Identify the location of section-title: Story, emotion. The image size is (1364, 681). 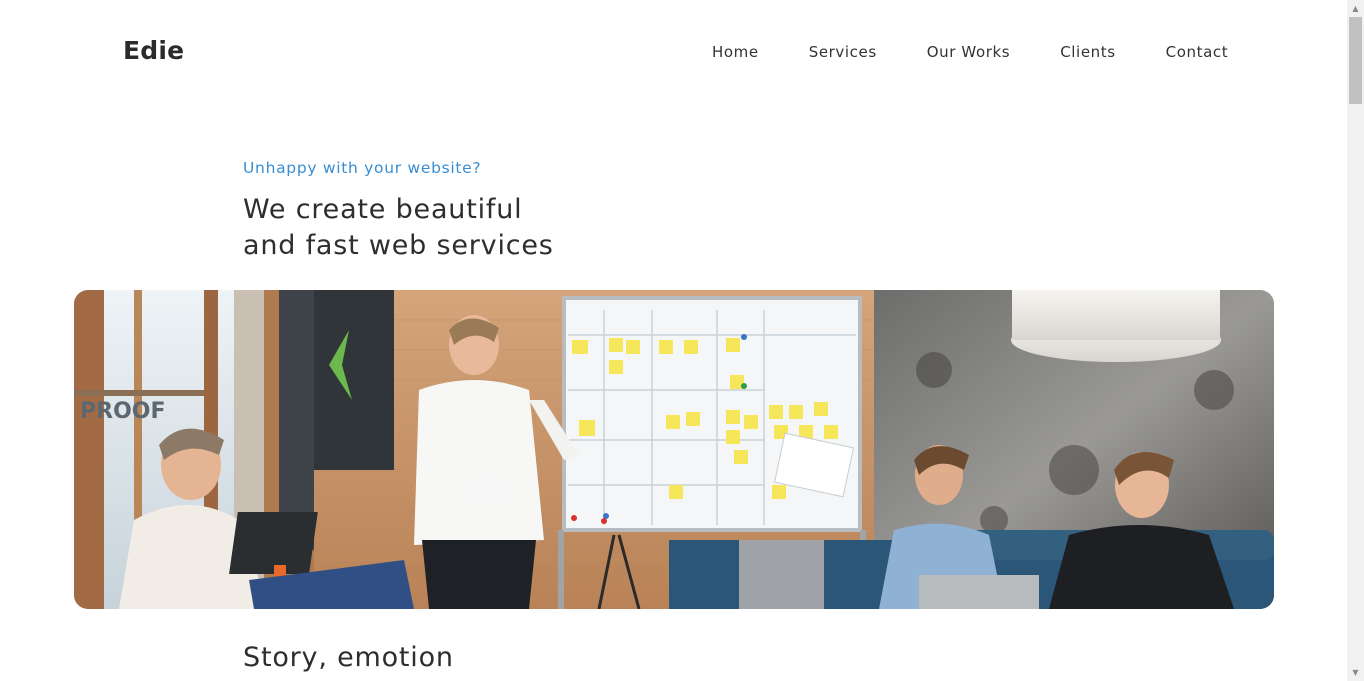
(348, 657).